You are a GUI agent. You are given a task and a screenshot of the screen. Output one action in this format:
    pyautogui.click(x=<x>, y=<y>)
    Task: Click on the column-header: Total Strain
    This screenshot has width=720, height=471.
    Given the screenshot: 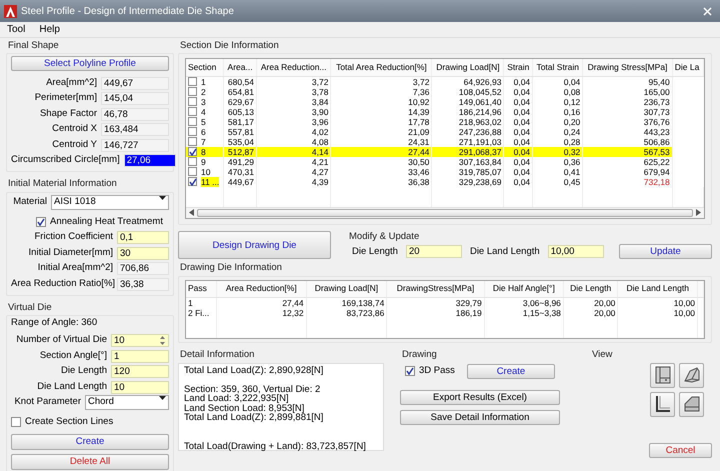 What is the action you would take?
    pyautogui.click(x=557, y=67)
    